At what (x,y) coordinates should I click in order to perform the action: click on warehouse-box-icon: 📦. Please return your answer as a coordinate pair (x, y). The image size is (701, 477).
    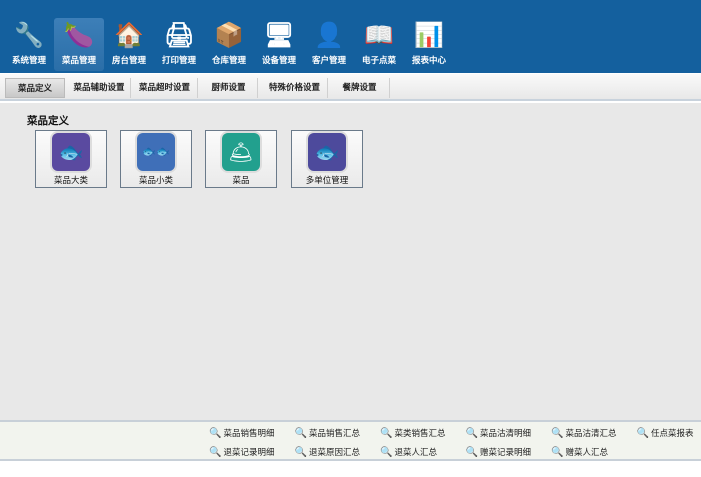
    Looking at the image, I should click on (229, 35).